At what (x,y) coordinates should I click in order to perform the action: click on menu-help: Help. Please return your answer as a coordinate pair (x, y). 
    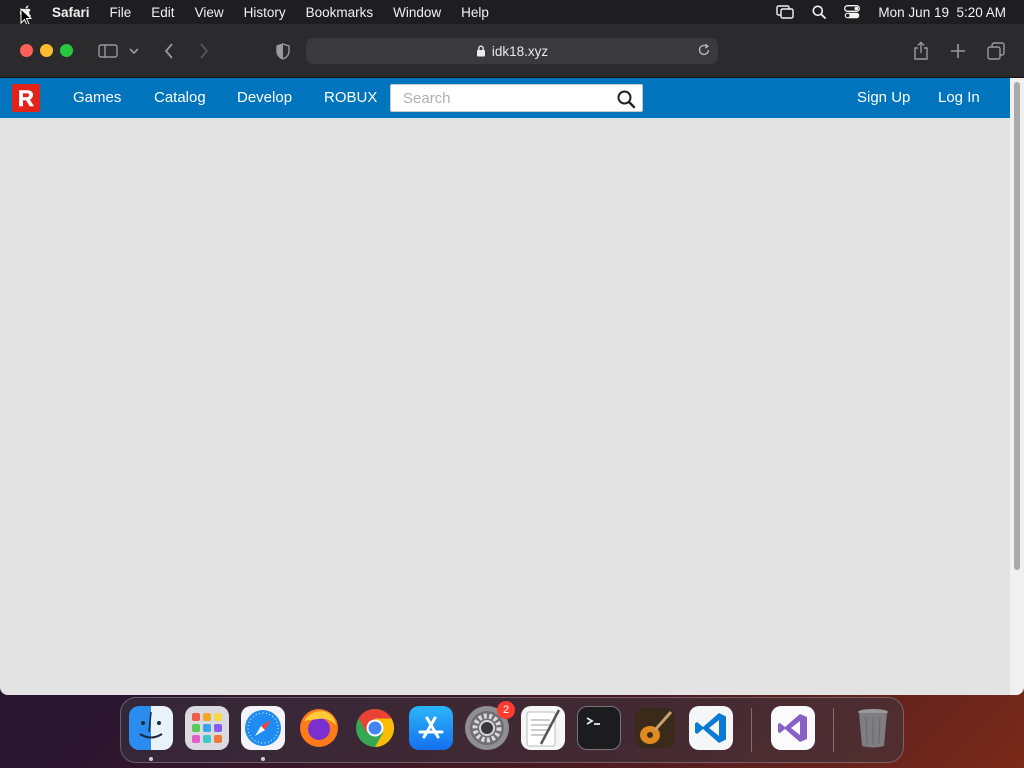
    Looking at the image, I should click on (475, 12).